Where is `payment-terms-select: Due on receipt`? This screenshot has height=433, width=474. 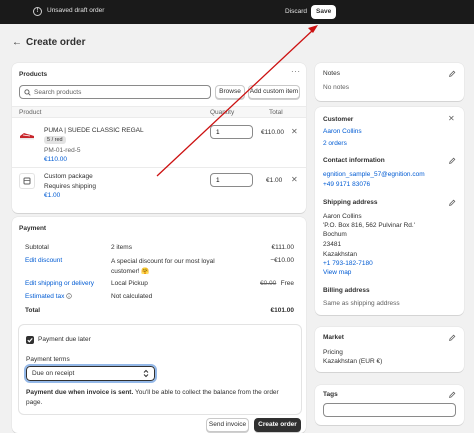
payment-terms-select: Due on receipt is located at coordinates (90, 373).